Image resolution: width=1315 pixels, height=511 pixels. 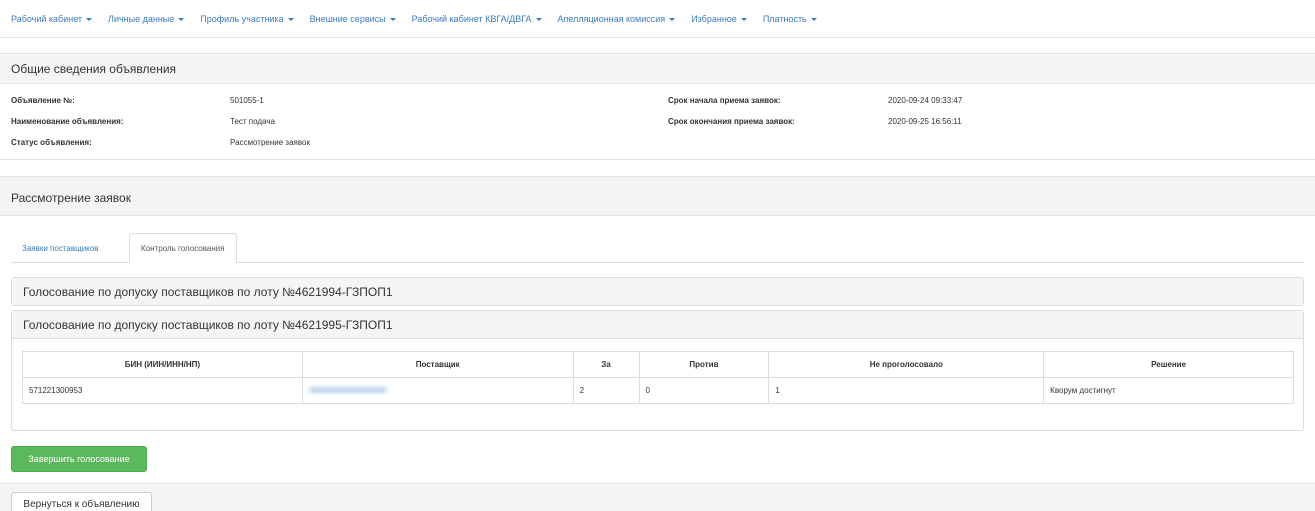 What do you see at coordinates (657, 497) in the screenshot?
I see `footer-bar` at bounding box center [657, 497].